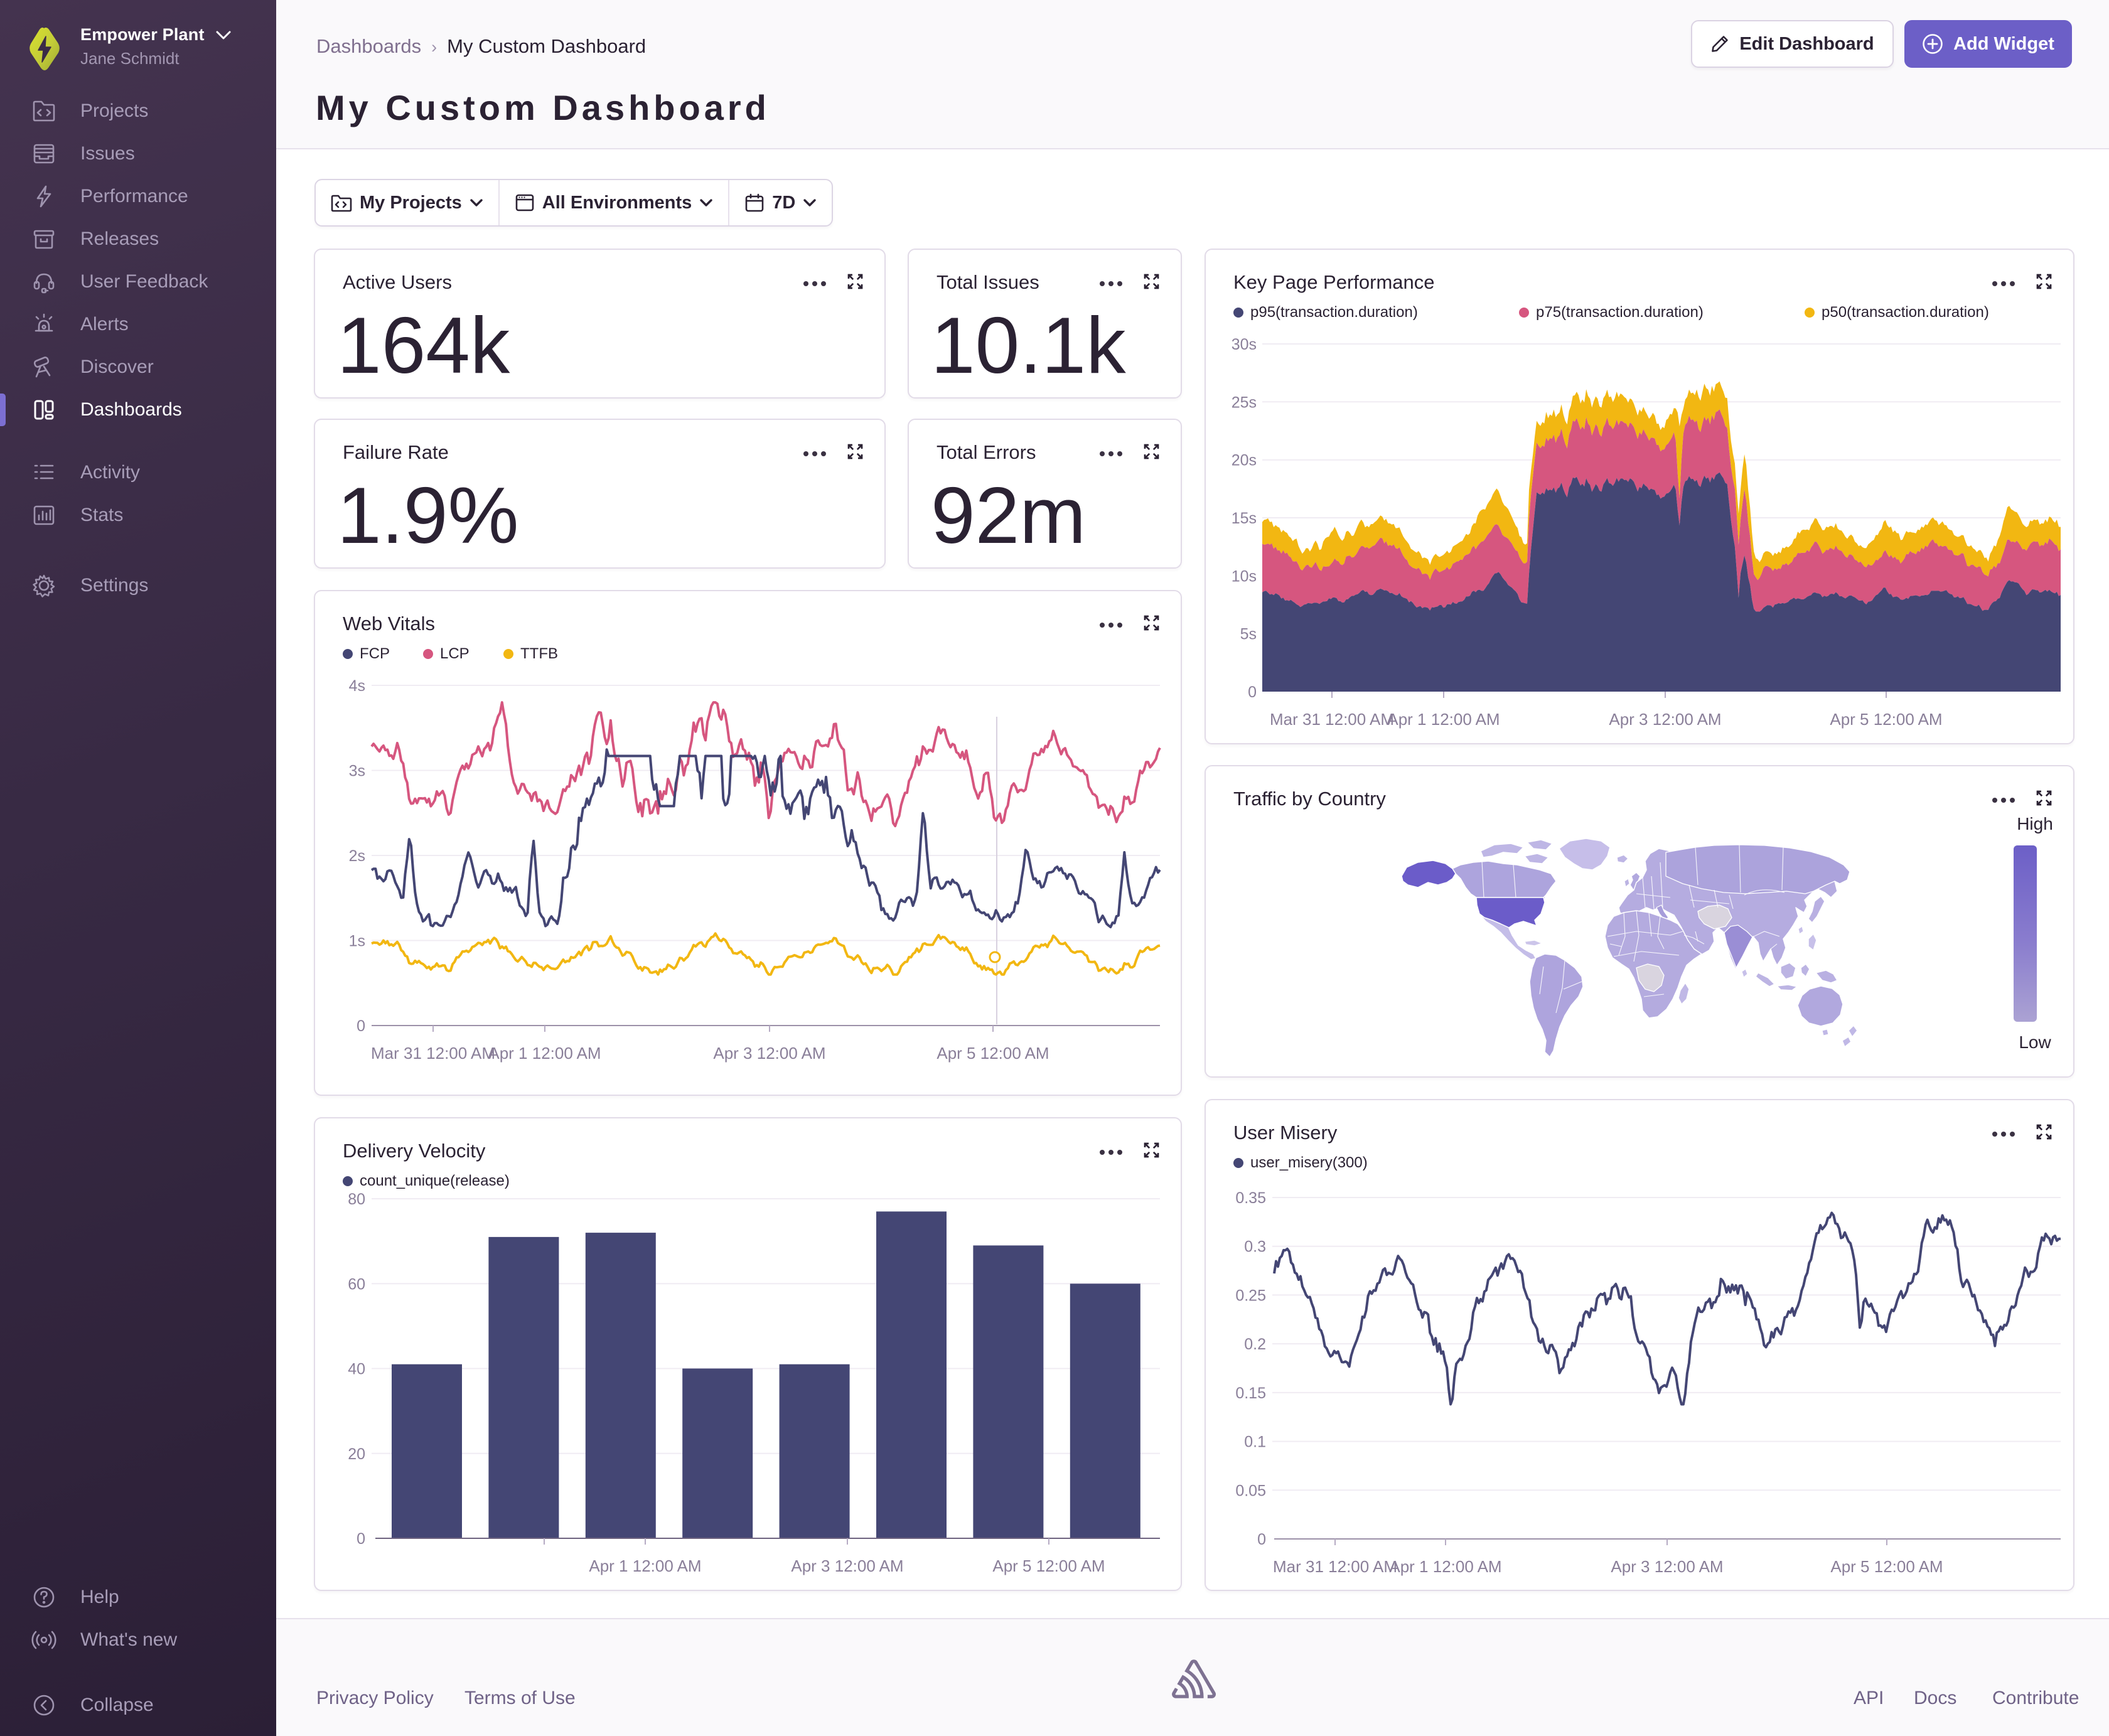 The width and height of the screenshot is (2109, 1736). What do you see at coordinates (1244, 344) in the screenshot?
I see `svg-text: 30s` at bounding box center [1244, 344].